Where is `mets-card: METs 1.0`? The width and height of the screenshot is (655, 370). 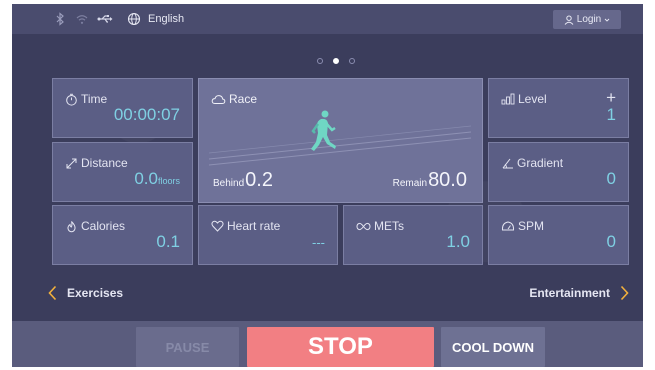 mets-card: METs 1.0 is located at coordinates (413, 235).